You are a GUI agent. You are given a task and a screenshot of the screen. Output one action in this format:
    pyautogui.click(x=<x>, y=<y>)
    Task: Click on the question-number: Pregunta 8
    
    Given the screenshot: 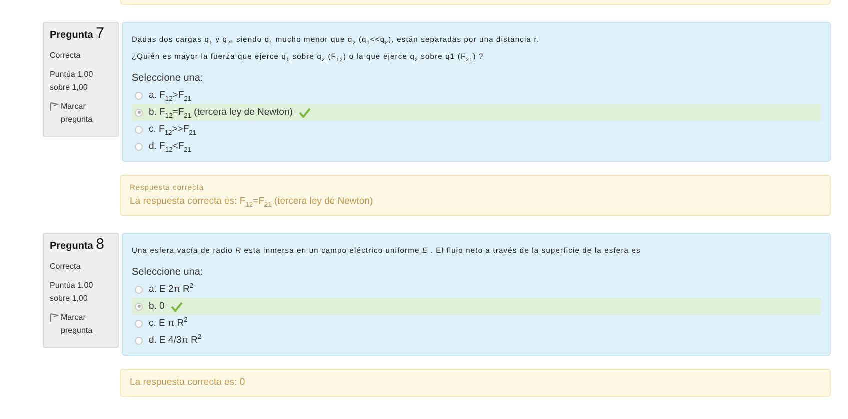 What is the action you would take?
    pyautogui.click(x=78, y=245)
    